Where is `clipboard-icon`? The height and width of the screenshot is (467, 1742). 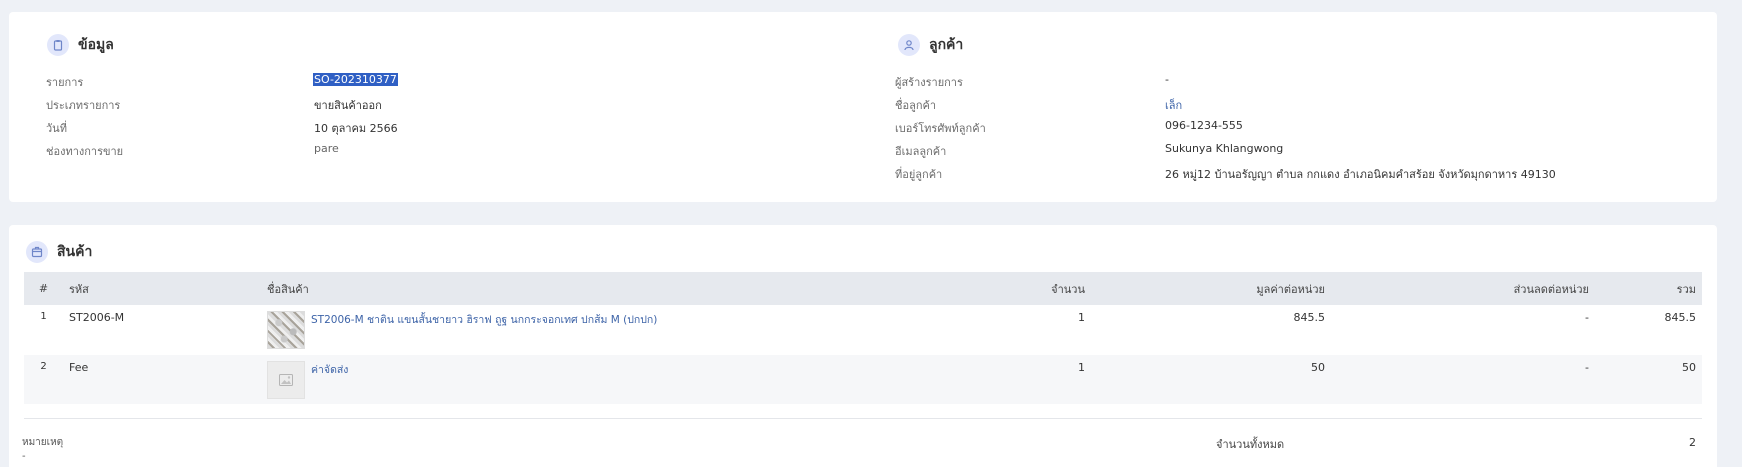
clipboard-icon is located at coordinates (58, 45).